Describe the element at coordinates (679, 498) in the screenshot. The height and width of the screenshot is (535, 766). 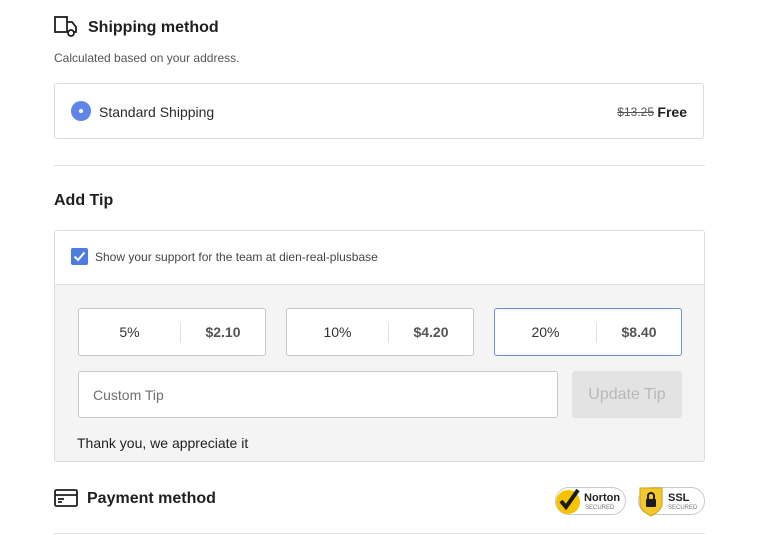
I see `ssl-badge-name: SSL` at that location.